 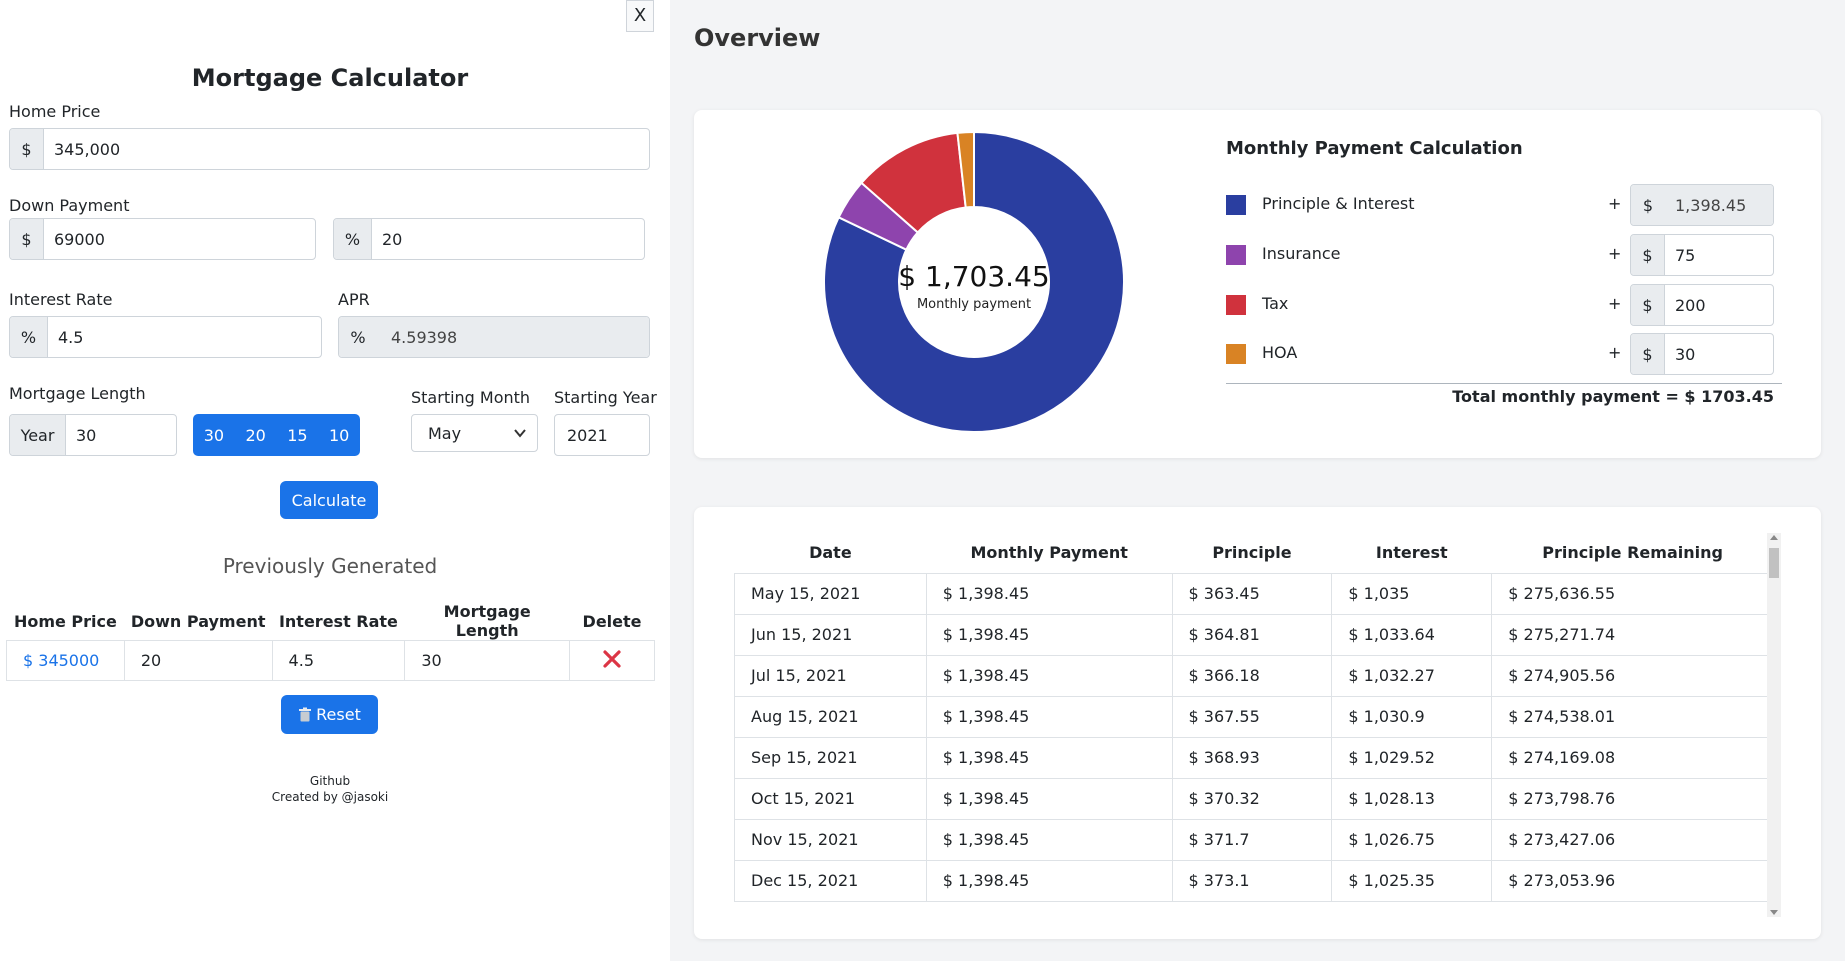 I want to click on hoa-value: 30, so click(x=1719, y=354).